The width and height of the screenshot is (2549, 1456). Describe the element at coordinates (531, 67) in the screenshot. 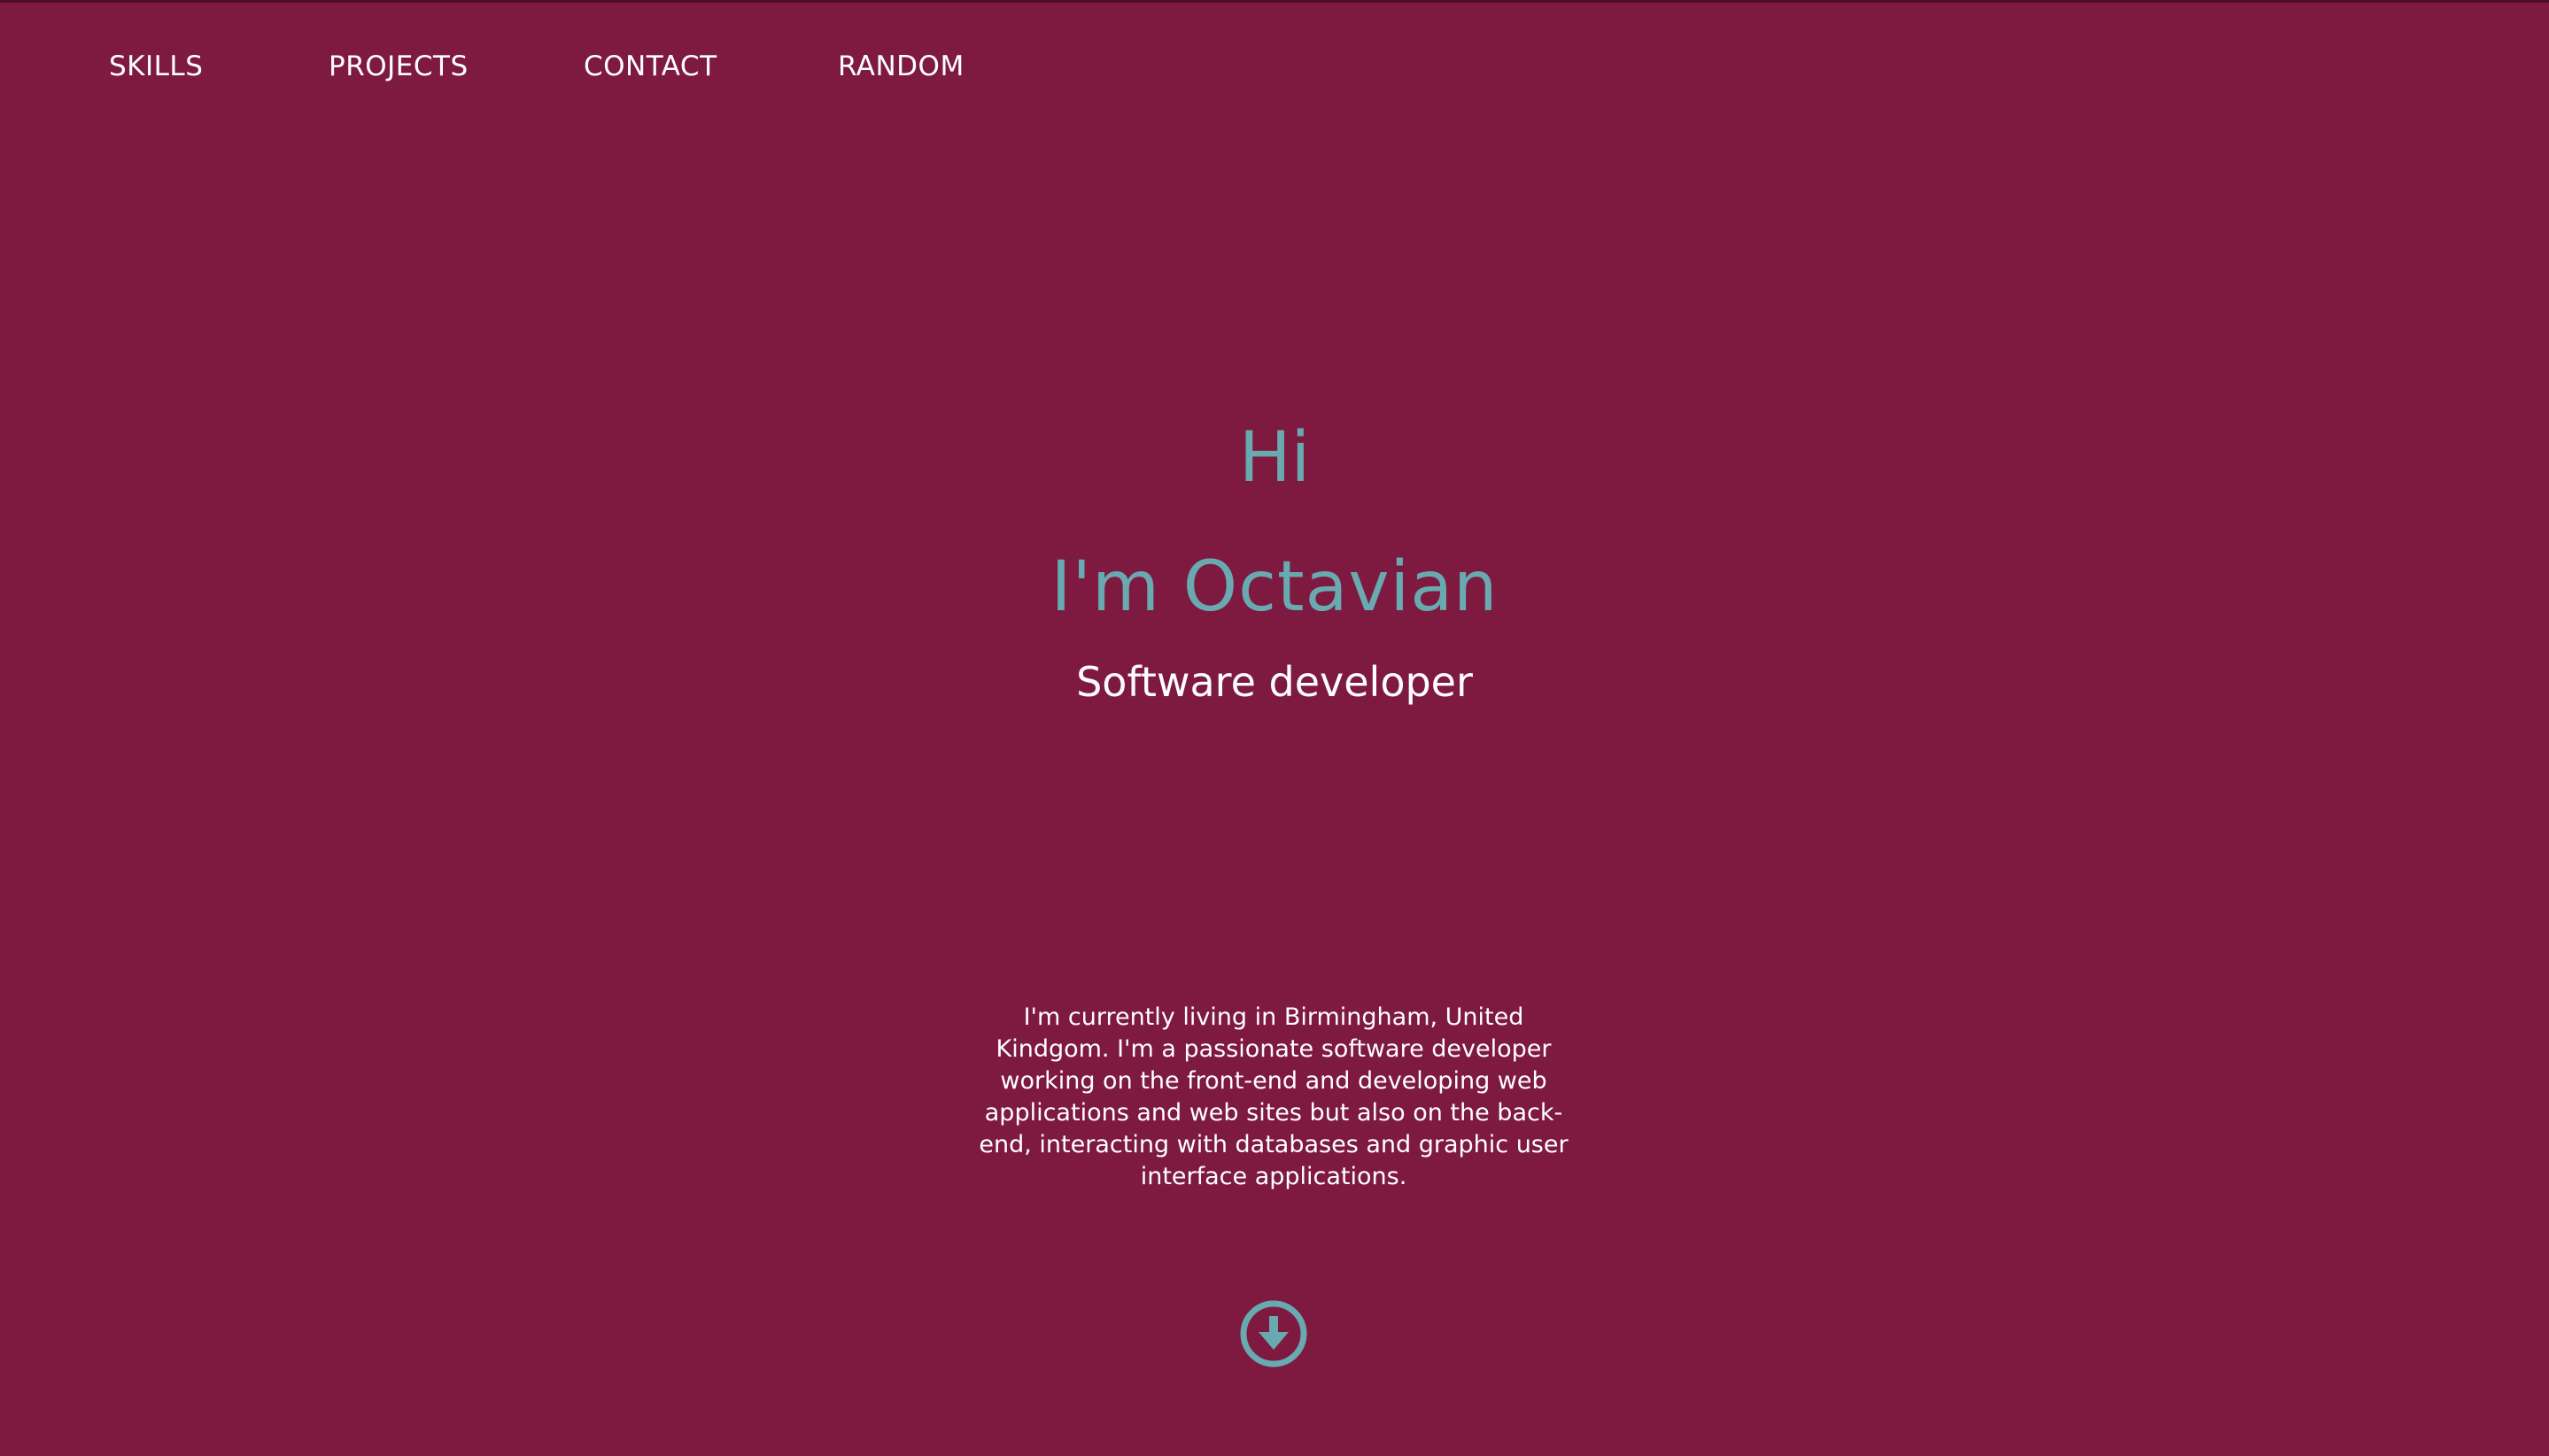

I see `main-nav: SKILLS PROJECTS CONTACT RANDOM` at that location.